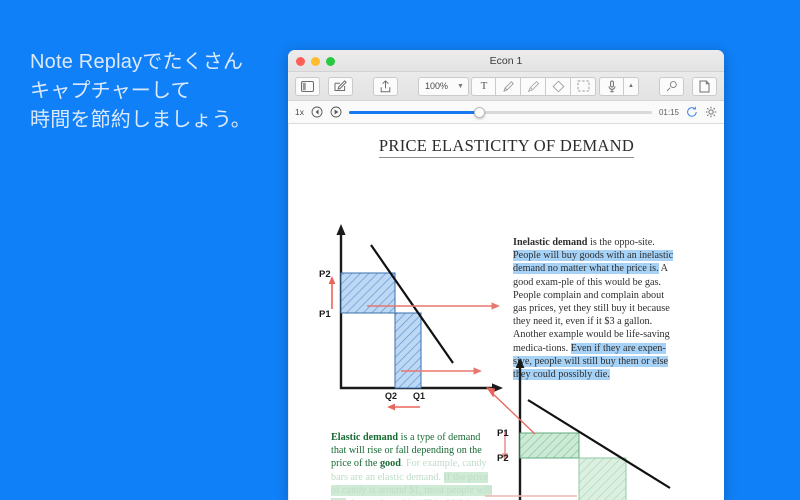  I want to click on main-toolbar: 100% ▼ T ▲, so click(506, 86).